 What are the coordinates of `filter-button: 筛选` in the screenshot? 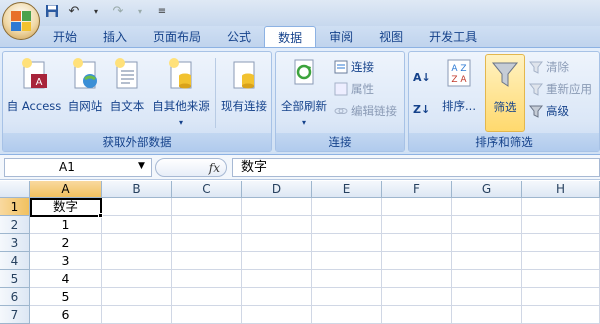 It's located at (505, 93).